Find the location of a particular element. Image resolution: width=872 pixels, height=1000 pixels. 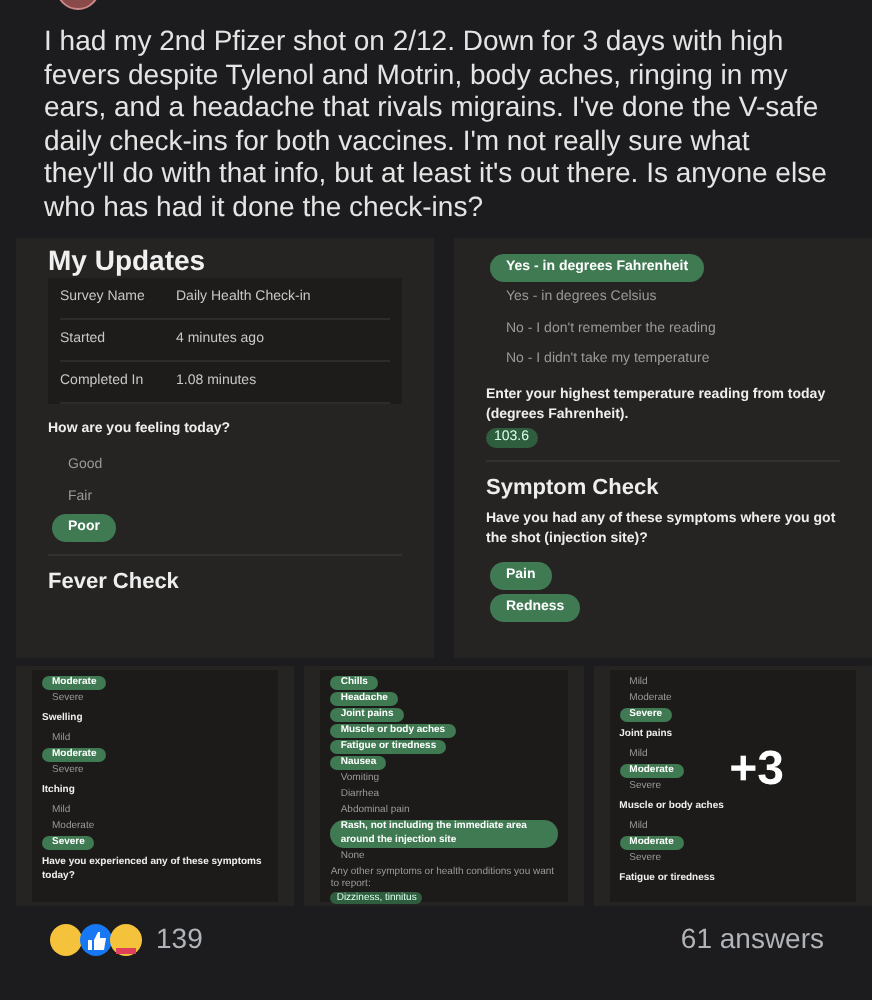

screenshot-image is located at coordinates (444, 786).